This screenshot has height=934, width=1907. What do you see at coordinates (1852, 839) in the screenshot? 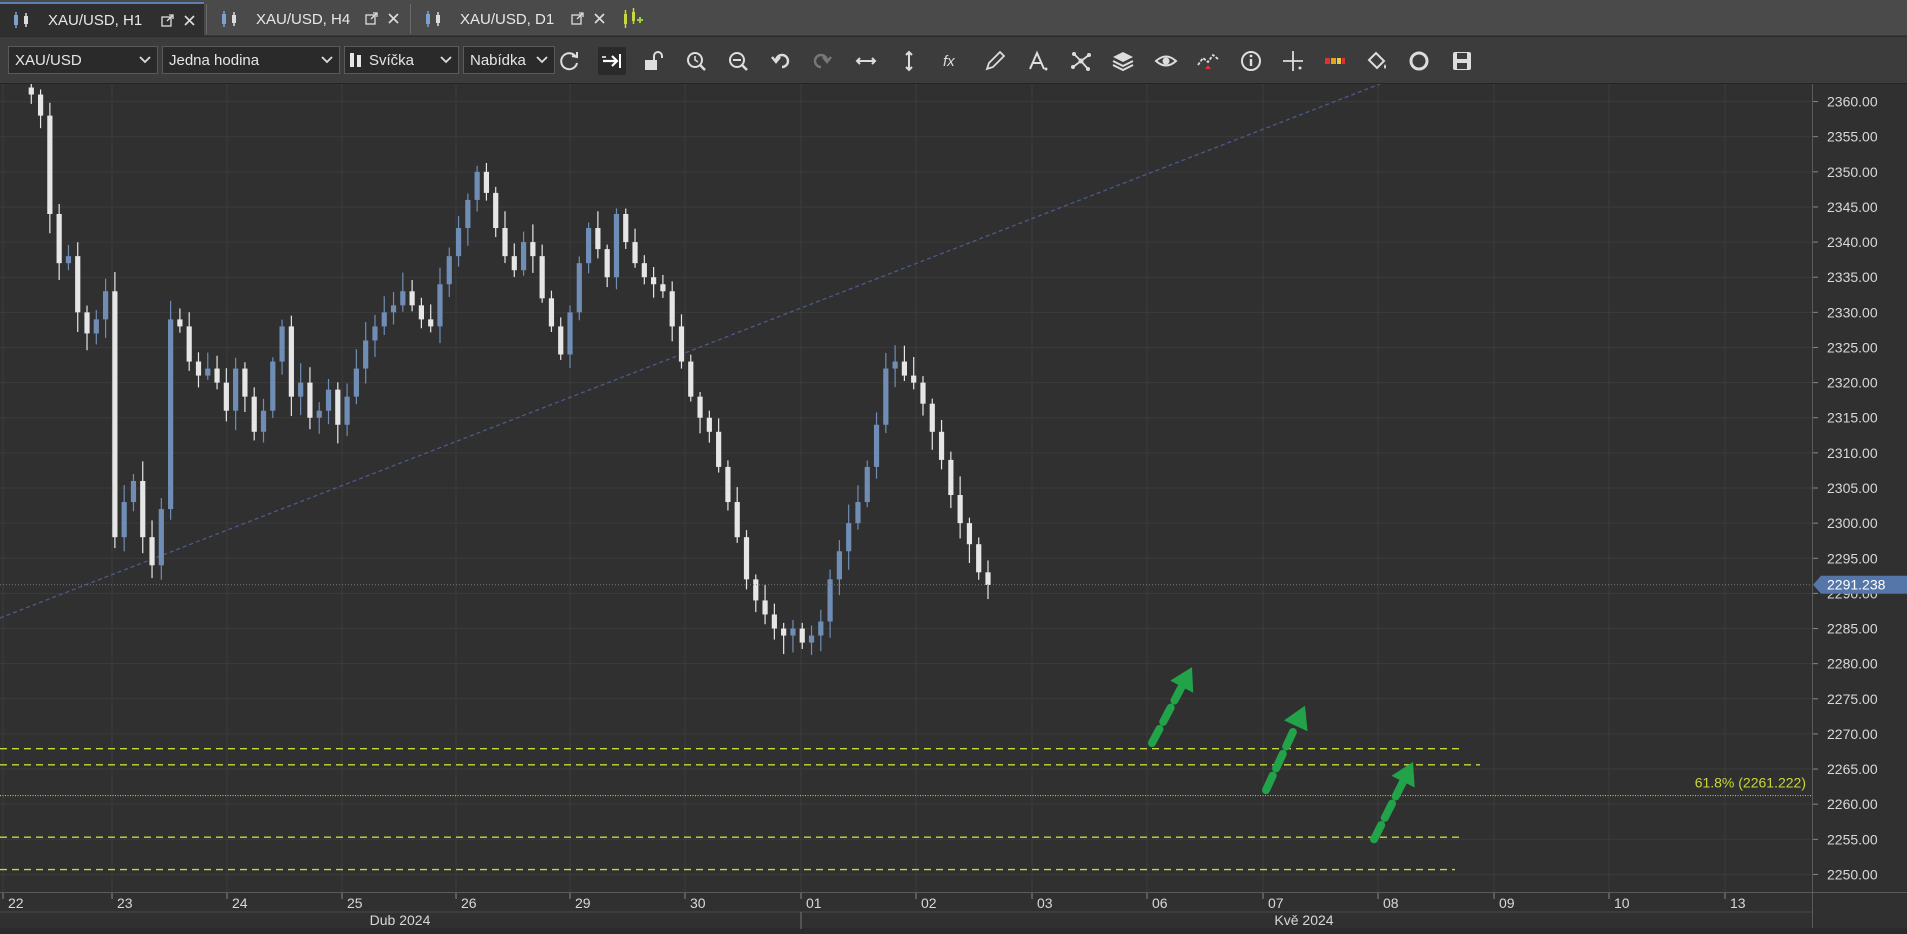
I see `y-tick-label: 2255.00` at bounding box center [1852, 839].